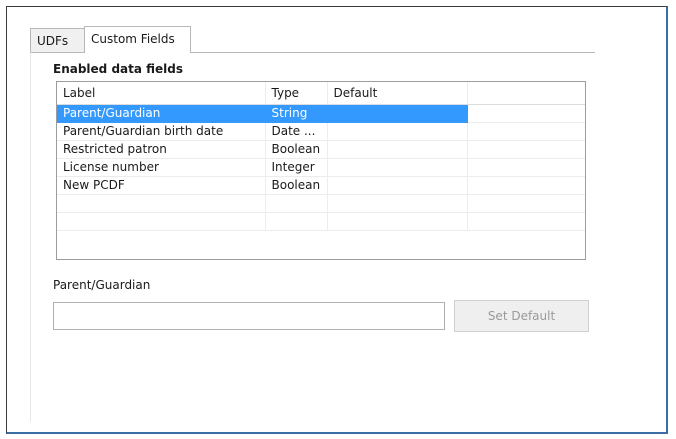  Describe the element at coordinates (118, 69) in the screenshot. I see `section-title: Enabled data fields` at that location.